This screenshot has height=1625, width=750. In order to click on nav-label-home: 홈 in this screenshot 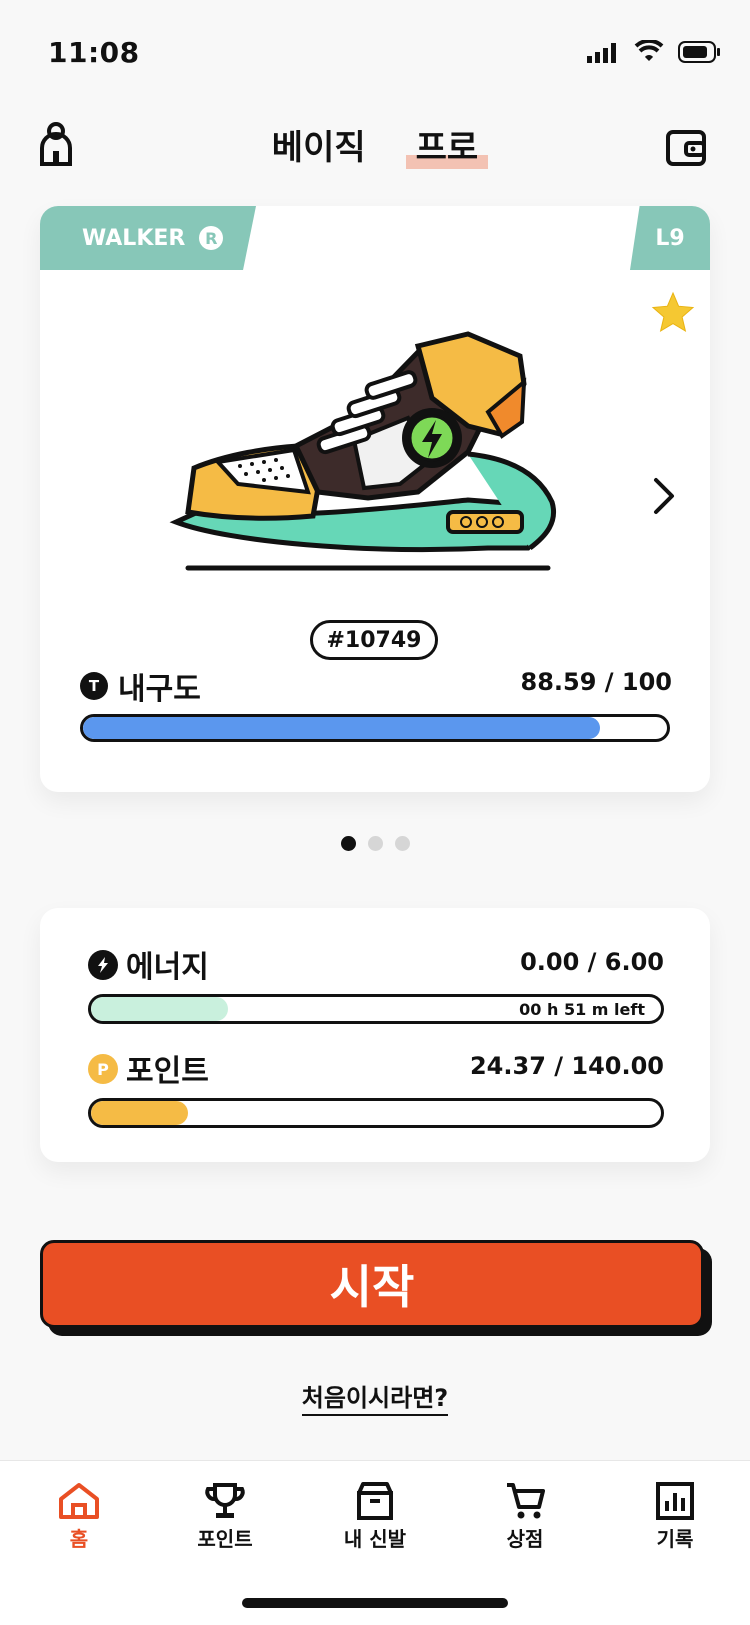, I will do `click(79, 1539)`.